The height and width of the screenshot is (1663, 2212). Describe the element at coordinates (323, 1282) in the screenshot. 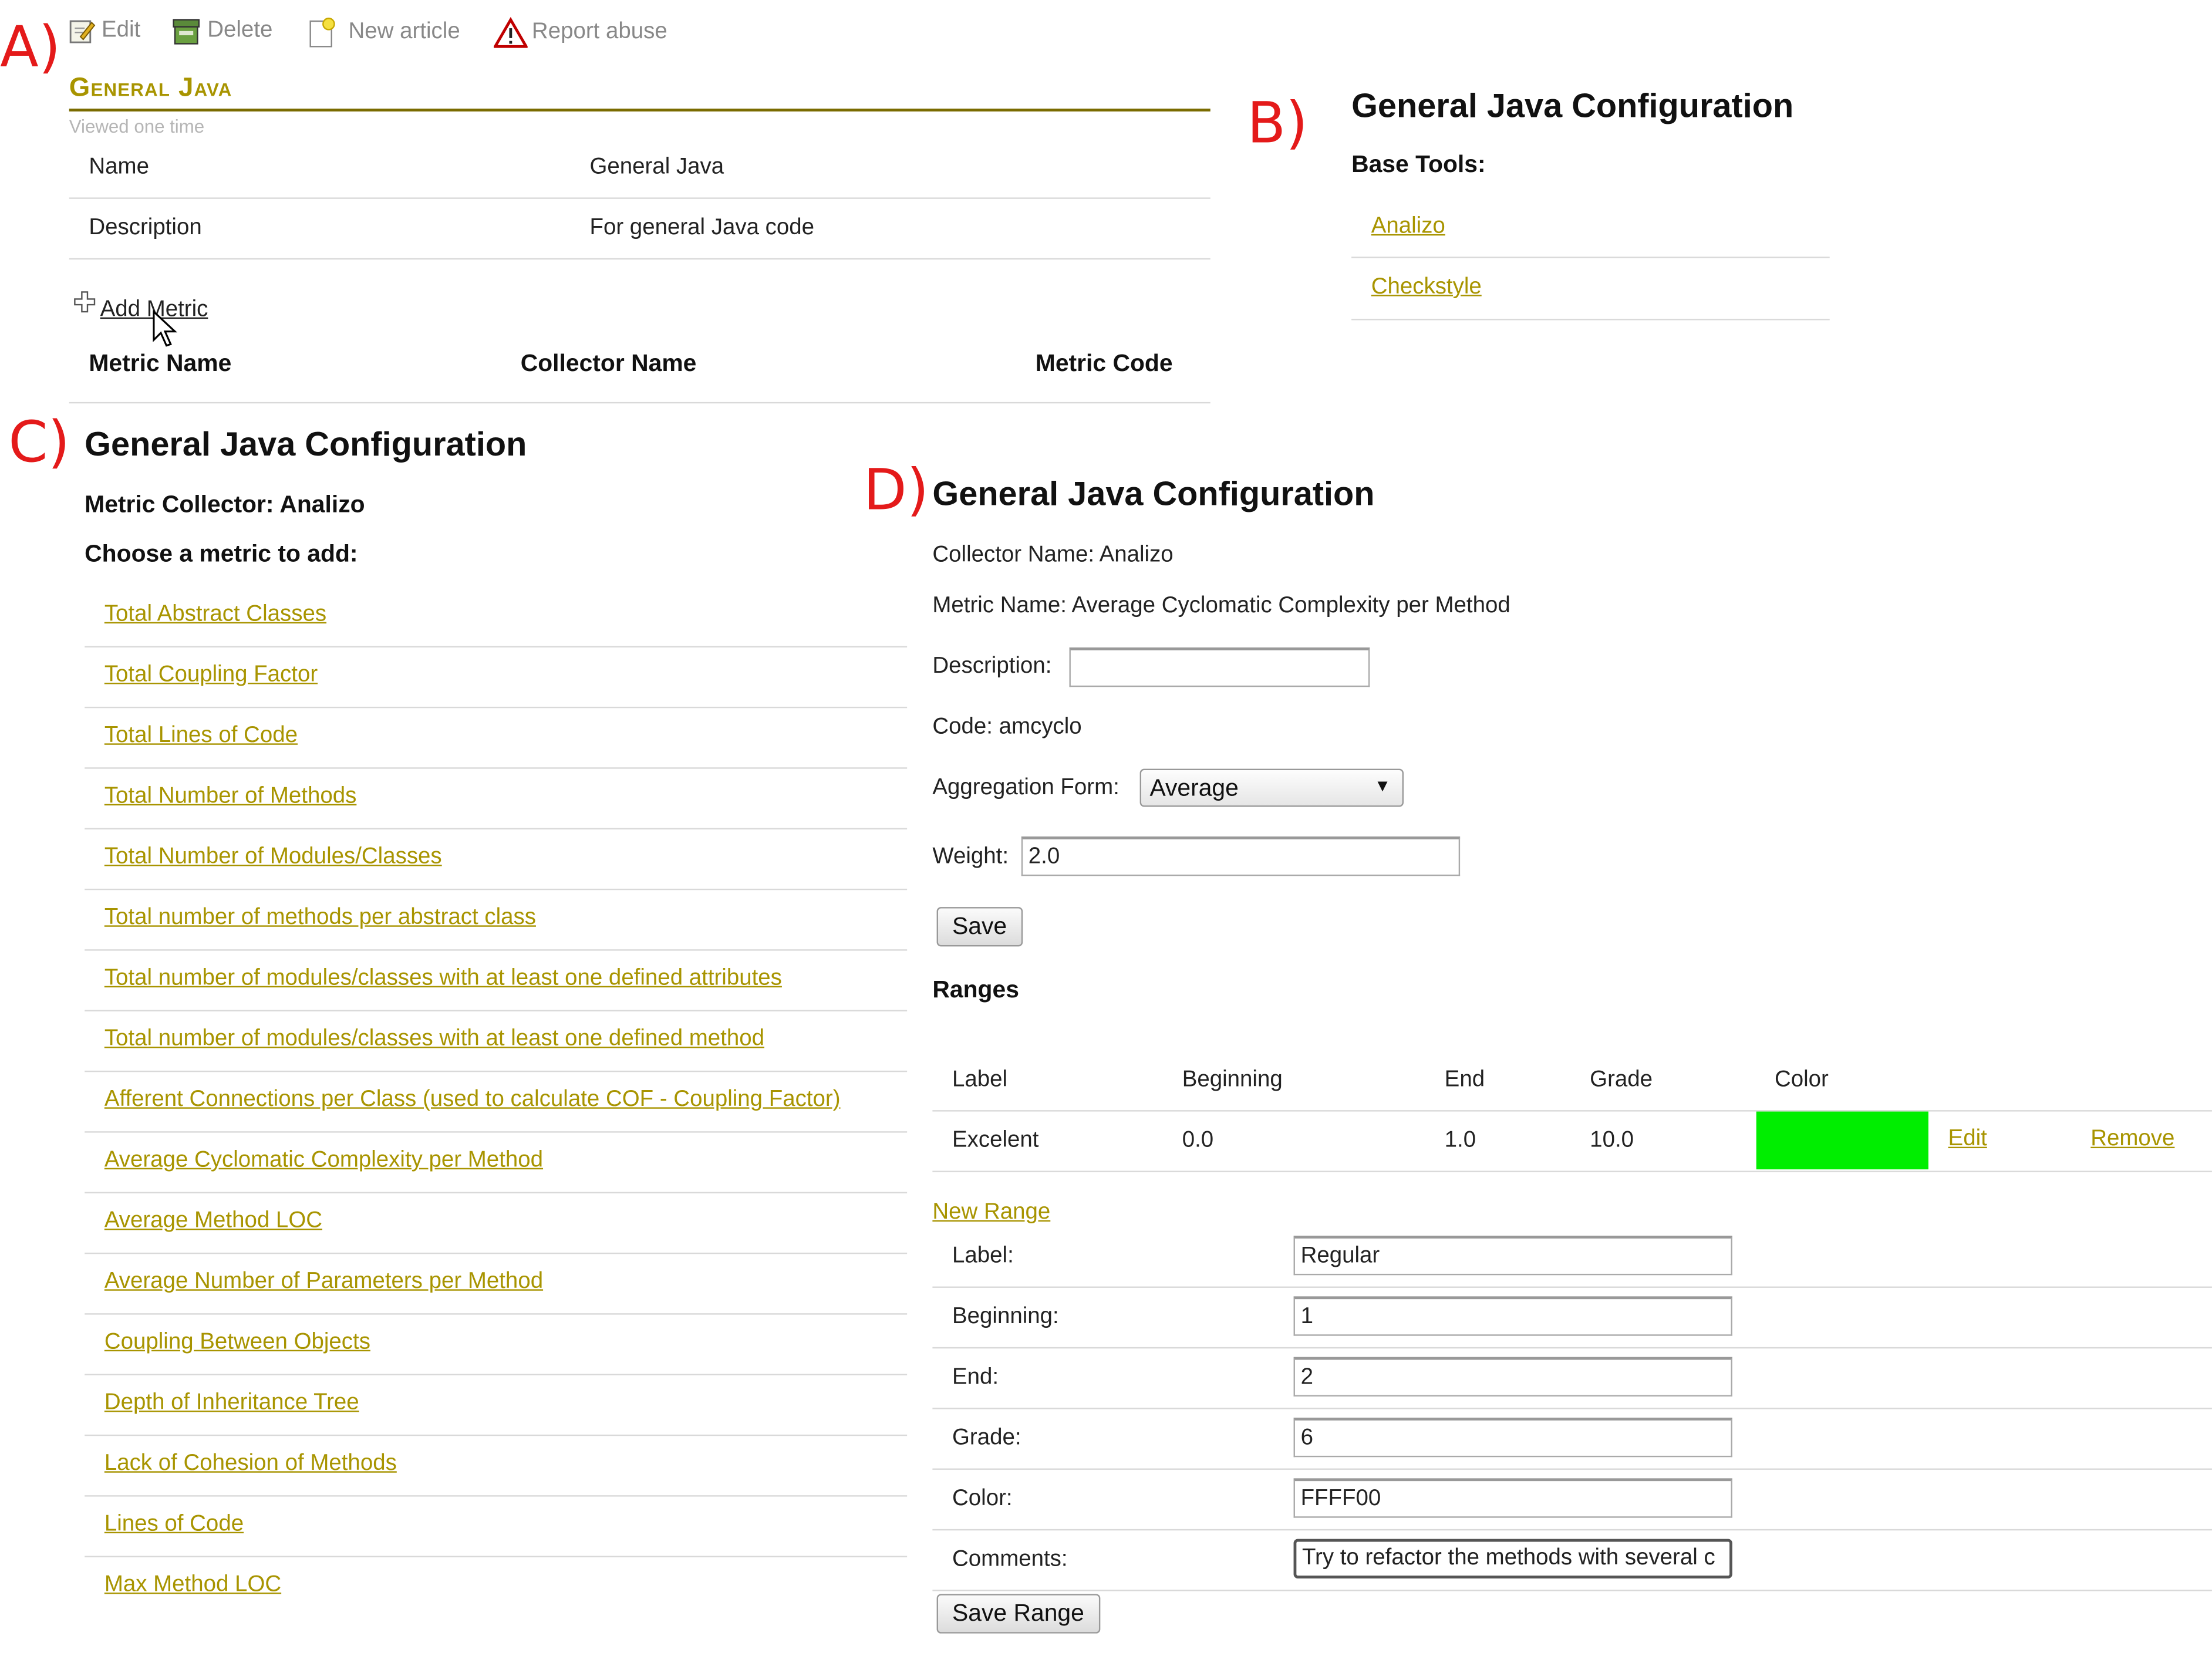

I see `metric-link: Average Number of Parameters per Method` at that location.